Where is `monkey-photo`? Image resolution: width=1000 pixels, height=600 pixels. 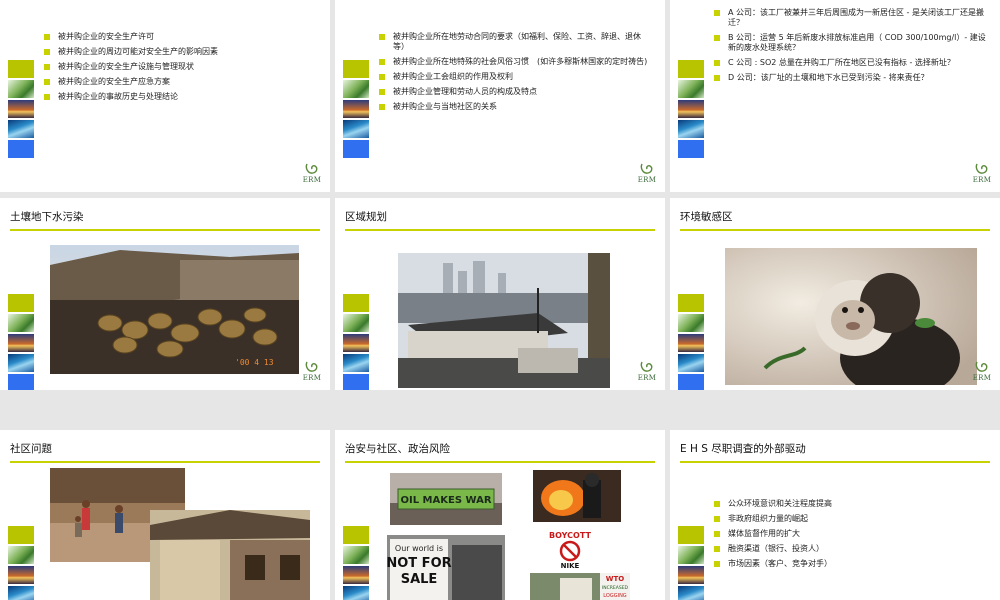 monkey-photo is located at coordinates (851, 316).